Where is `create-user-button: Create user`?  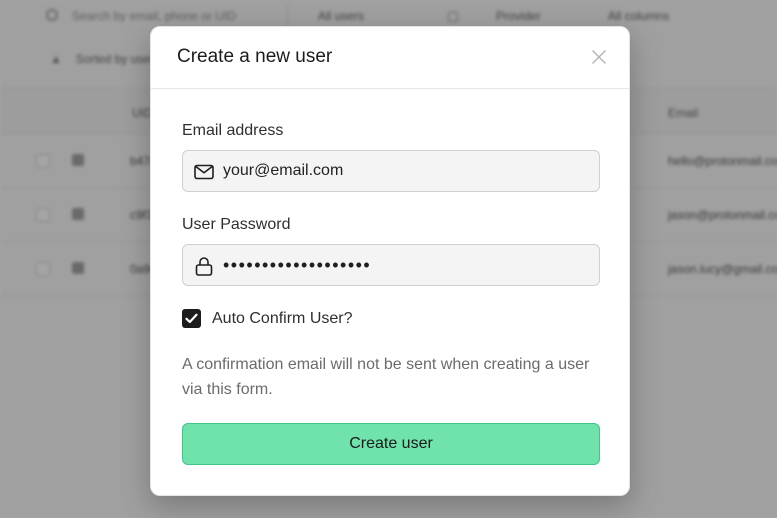 create-user-button: Create user is located at coordinates (391, 444).